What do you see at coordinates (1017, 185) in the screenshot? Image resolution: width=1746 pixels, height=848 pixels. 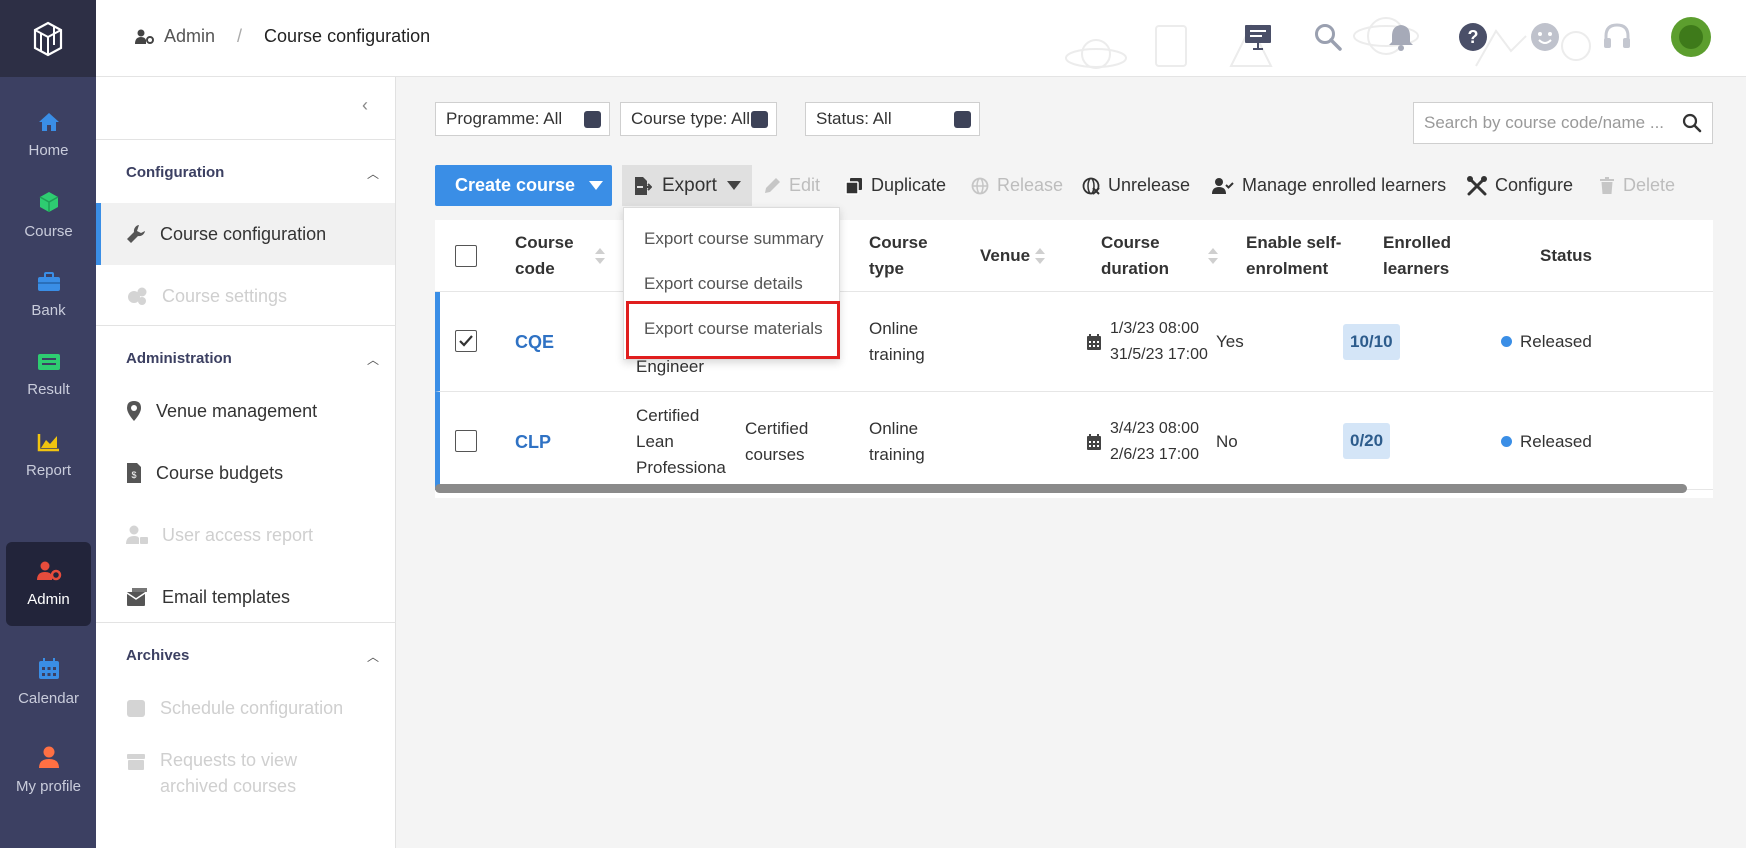 I see `release-button: Release` at bounding box center [1017, 185].